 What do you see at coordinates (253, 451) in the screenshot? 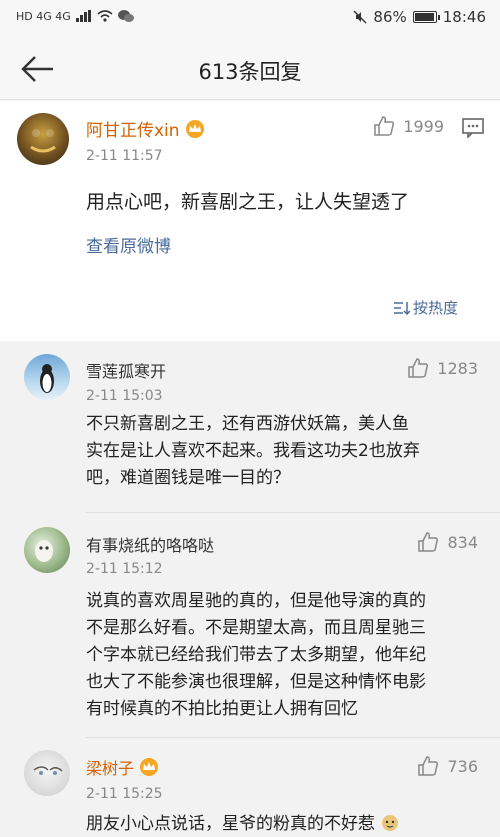
I see `reply-line: 实在是让人喜欢不起来。我看这功夫2也放弃` at bounding box center [253, 451].